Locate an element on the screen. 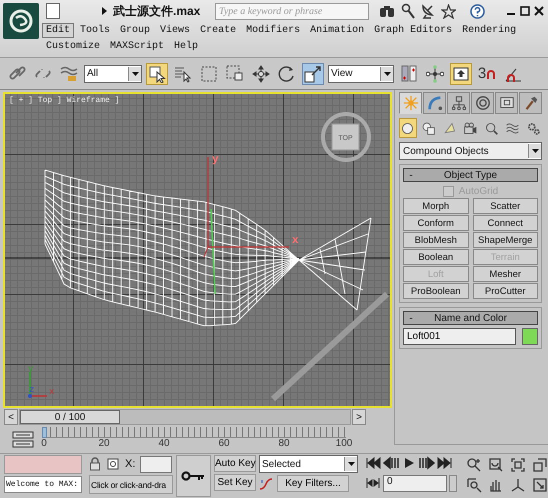 Image resolution: width=548 pixels, height=498 pixels. object-type-button: Boolean is located at coordinates (435, 257).